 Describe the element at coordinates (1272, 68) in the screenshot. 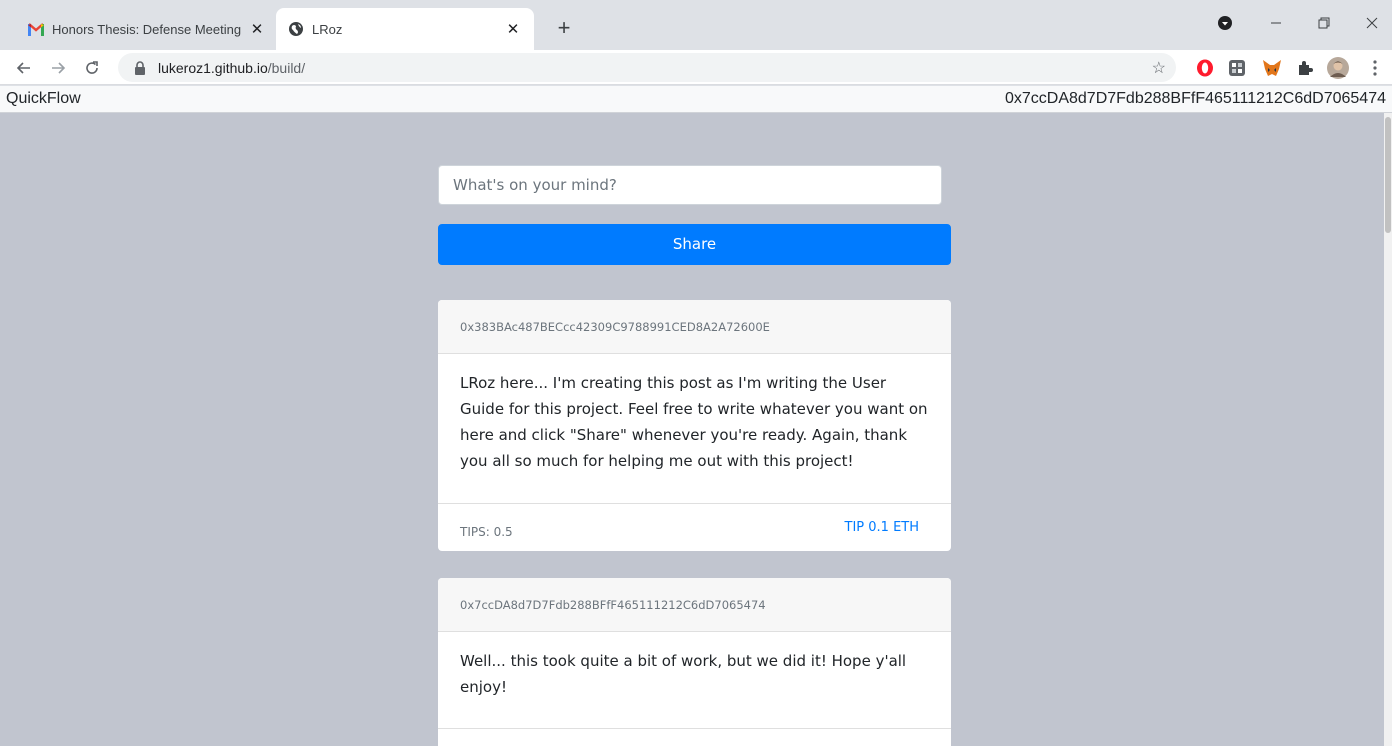

I see `metamask-fox-icon` at that location.